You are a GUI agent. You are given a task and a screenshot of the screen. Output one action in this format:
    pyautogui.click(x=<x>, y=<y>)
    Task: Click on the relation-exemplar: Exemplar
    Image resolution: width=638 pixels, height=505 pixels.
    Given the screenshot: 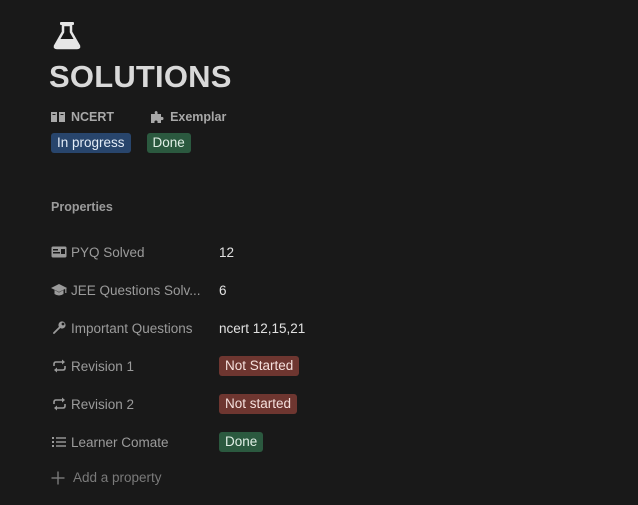 What is the action you would take?
    pyautogui.click(x=188, y=117)
    